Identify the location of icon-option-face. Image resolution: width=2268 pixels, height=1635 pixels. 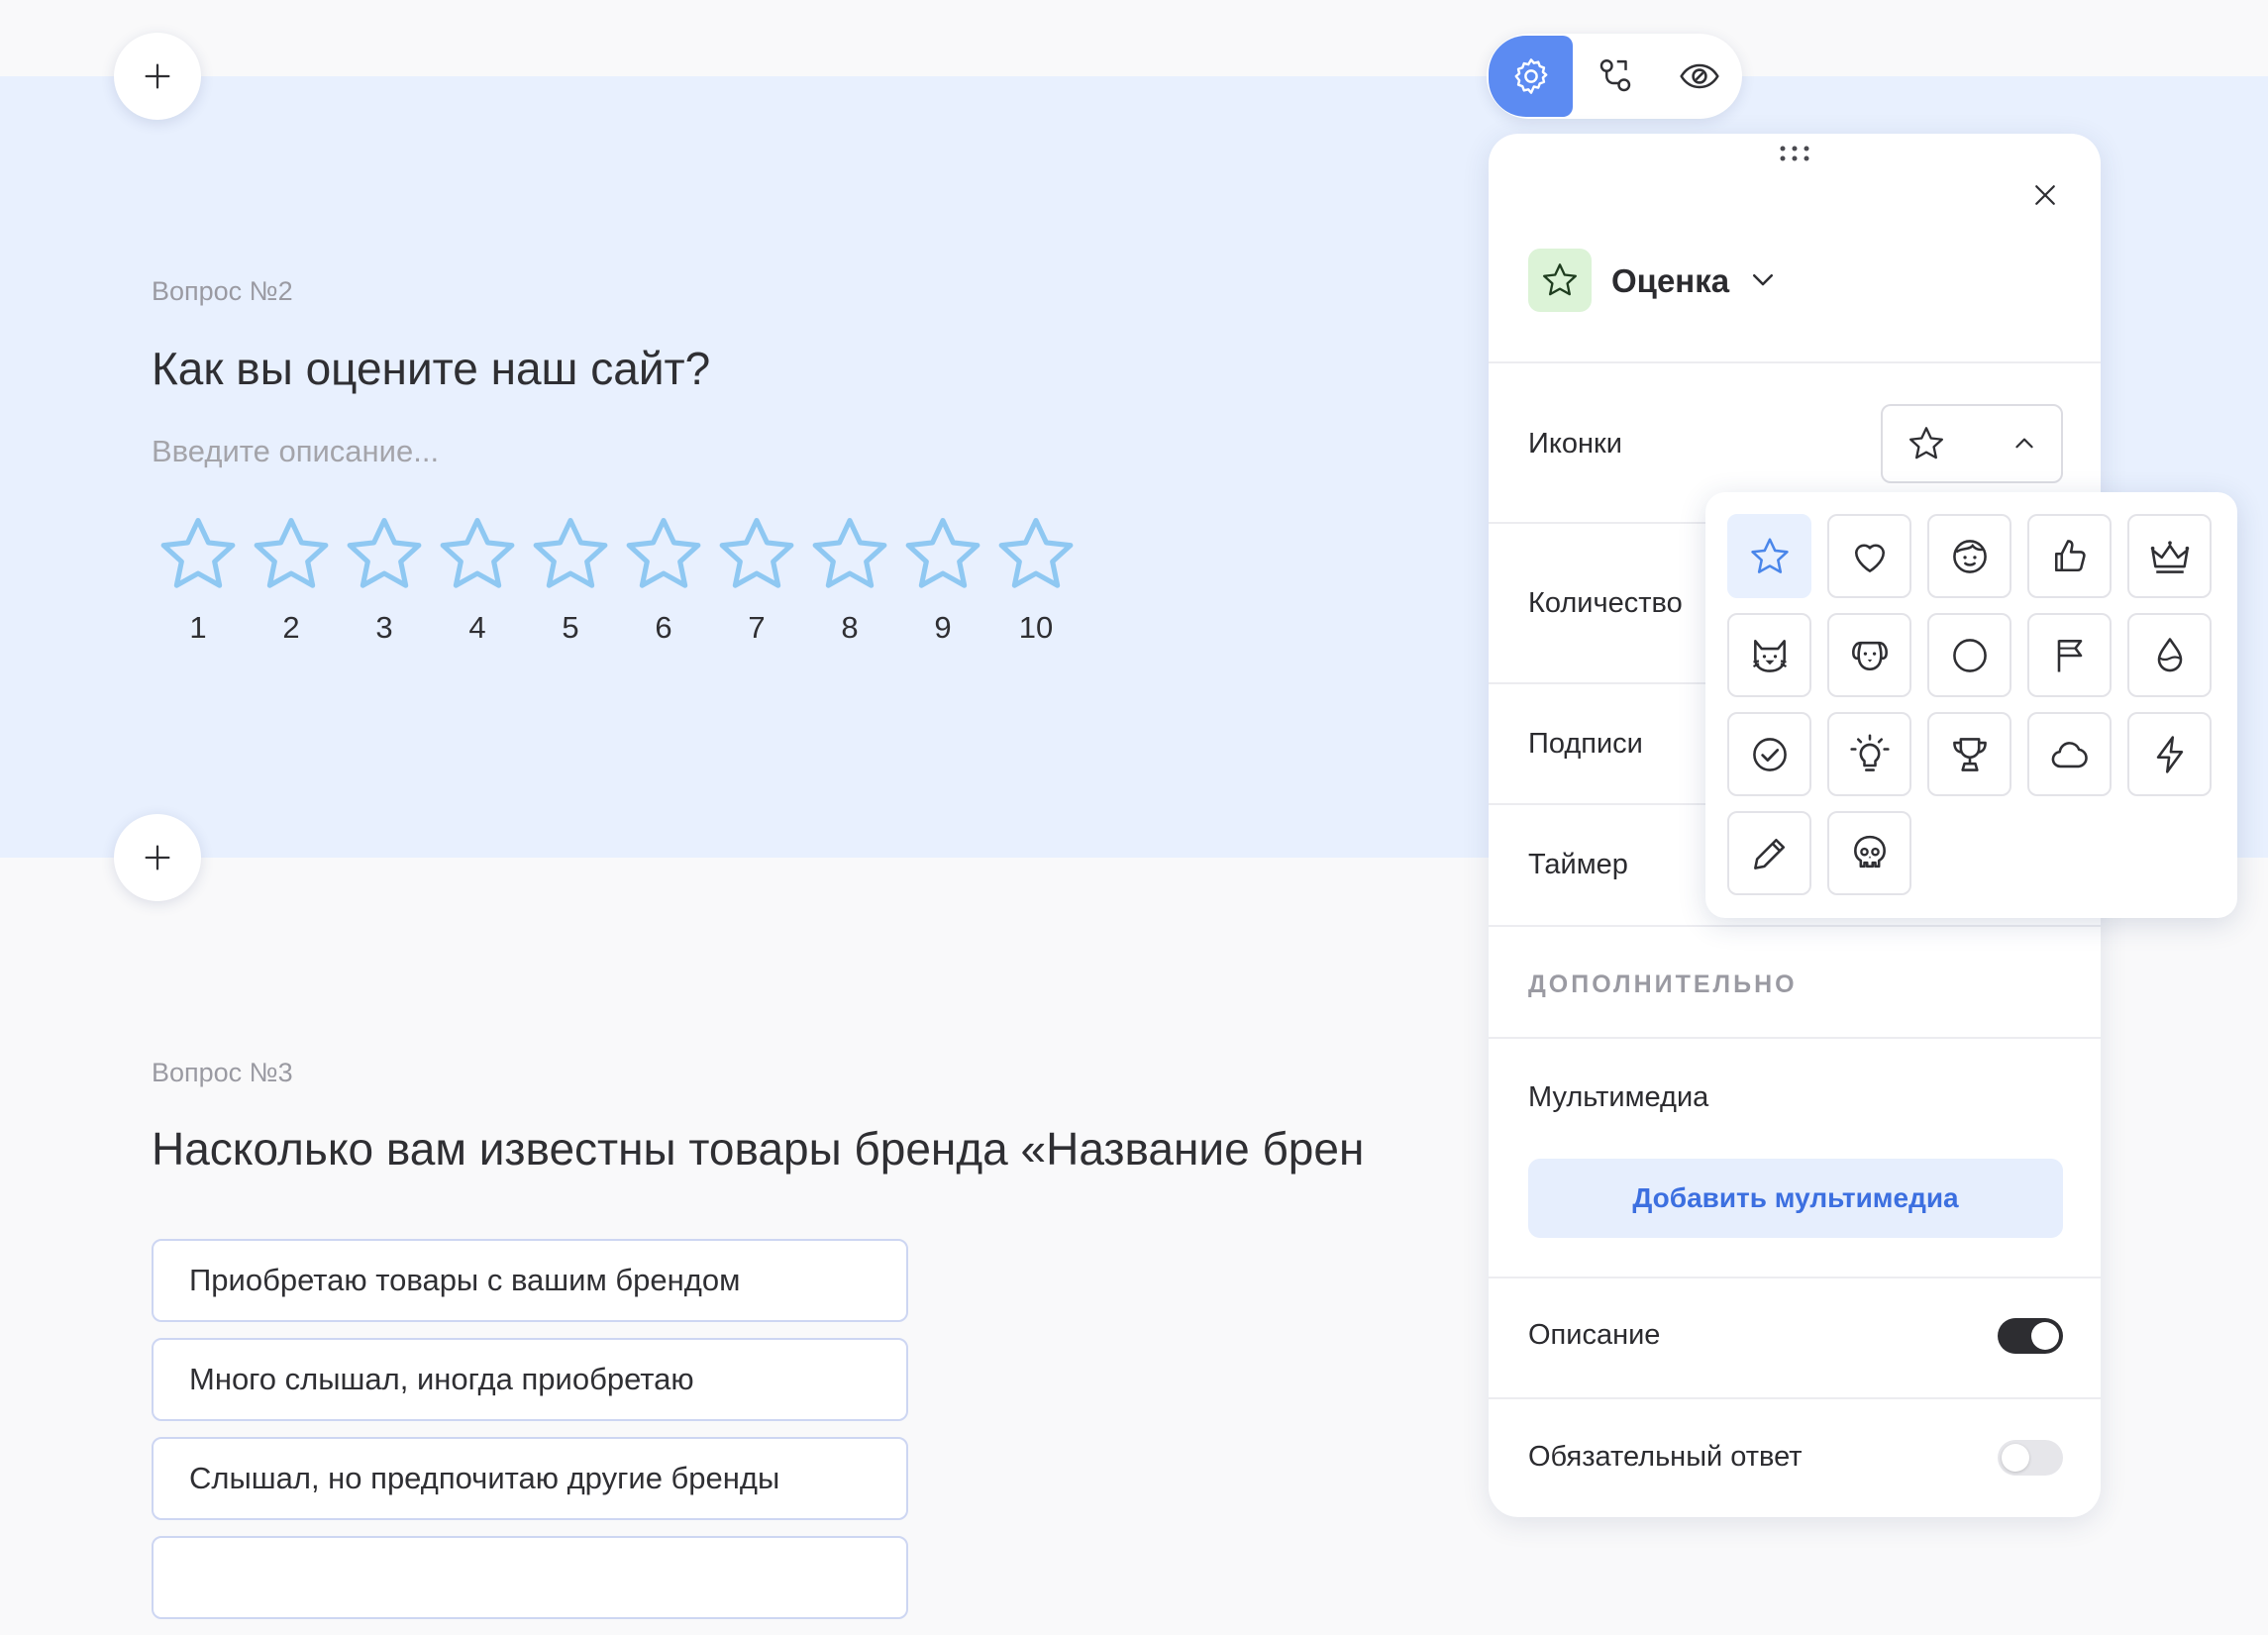
(1969, 556).